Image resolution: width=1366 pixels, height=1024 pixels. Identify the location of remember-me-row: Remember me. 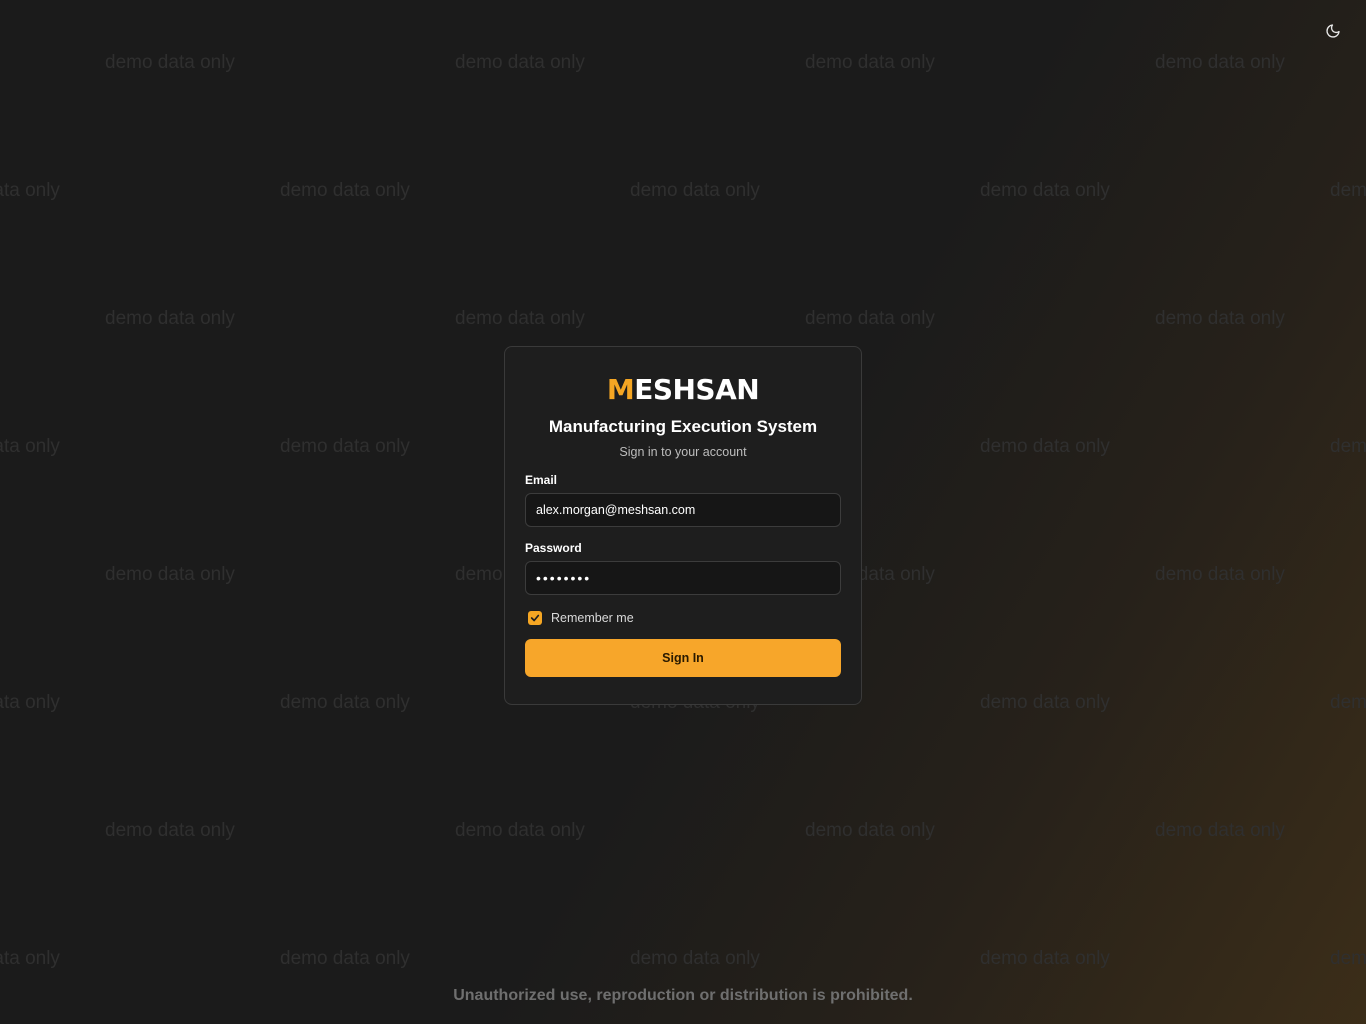
(684, 618).